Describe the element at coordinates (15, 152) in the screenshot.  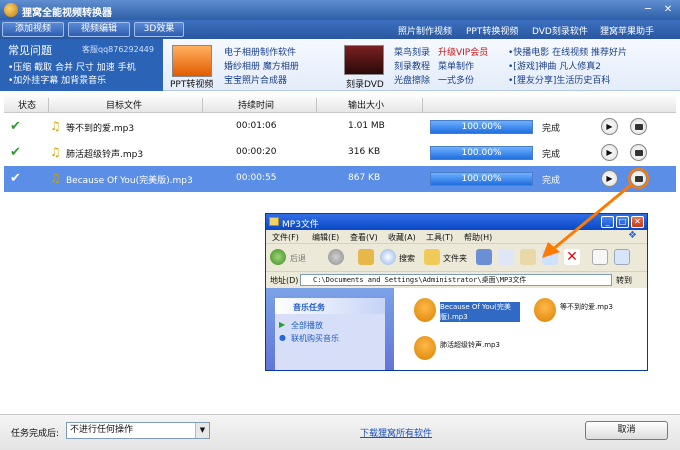
I see `check-icon: ✔` at that location.